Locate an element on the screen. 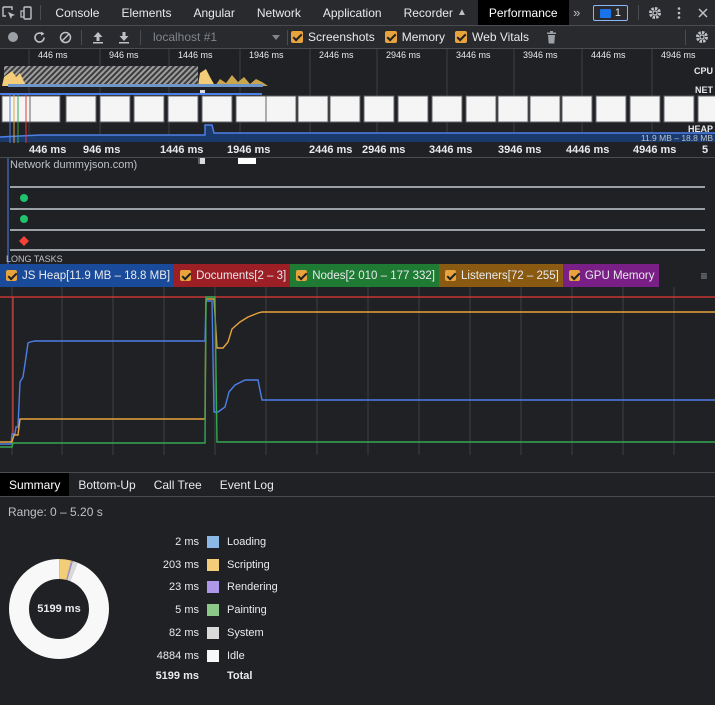 This screenshot has width=715, height=705. counter-label: Listeners[72 – 255] is located at coordinates (510, 275).